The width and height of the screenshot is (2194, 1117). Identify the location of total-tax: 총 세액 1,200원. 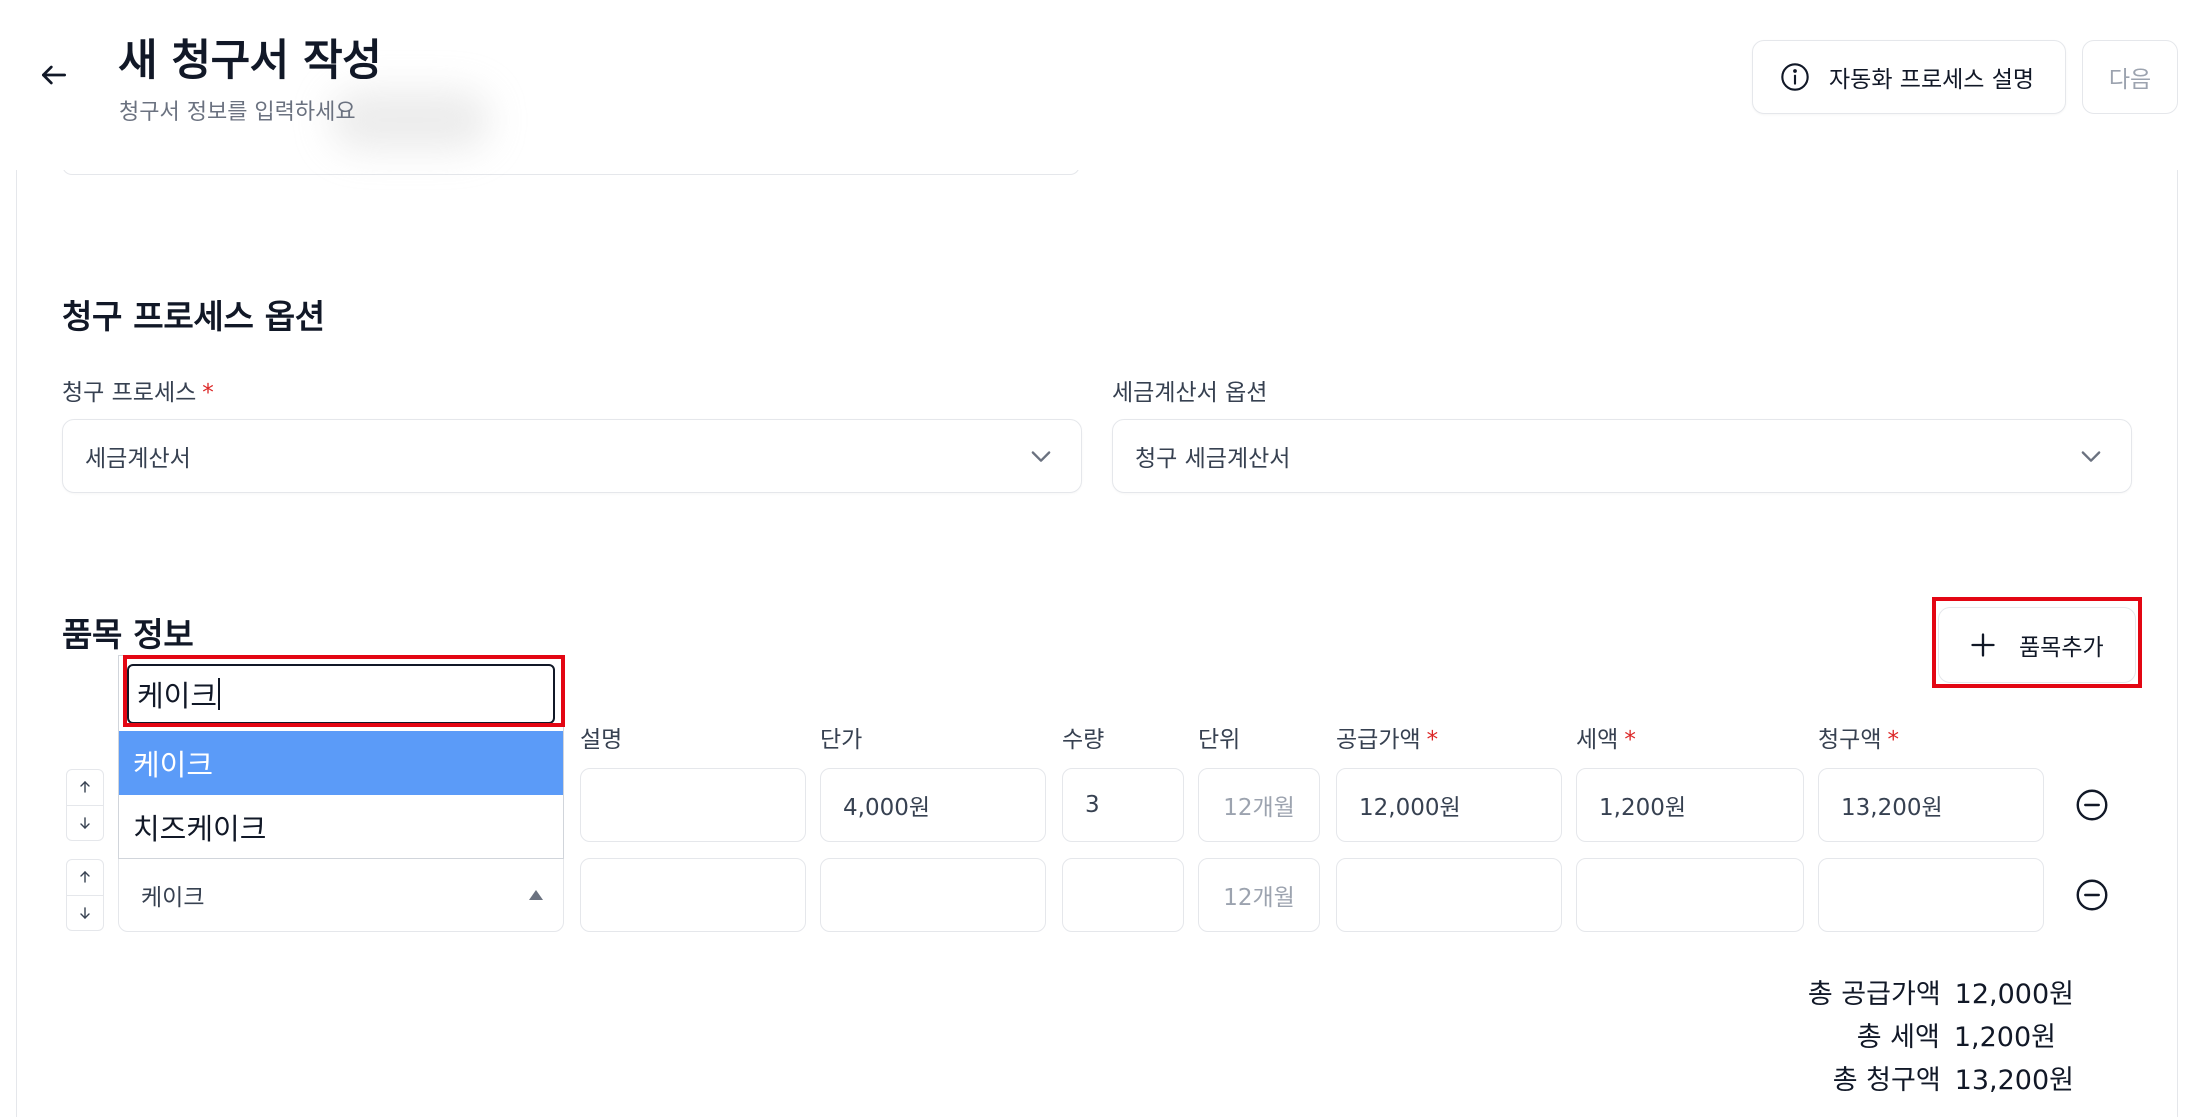
(1956, 1034).